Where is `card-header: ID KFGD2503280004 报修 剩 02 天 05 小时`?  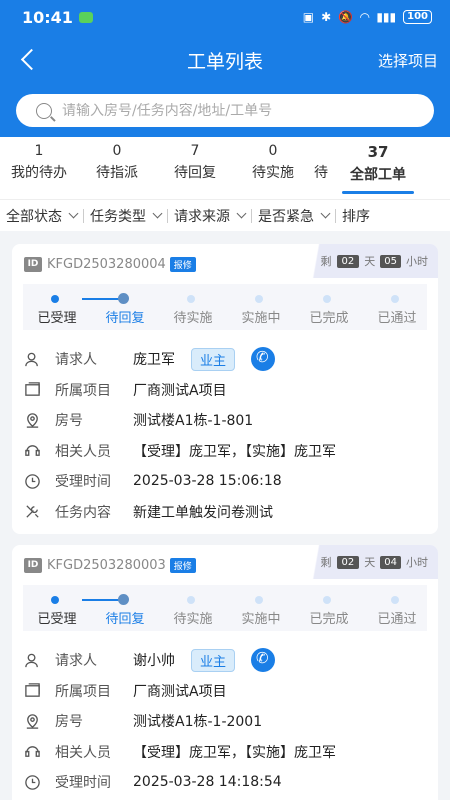
card-header: ID KFGD2503280004 报修 剩 02 天 05 小时 is located at coordinates (225, 264).